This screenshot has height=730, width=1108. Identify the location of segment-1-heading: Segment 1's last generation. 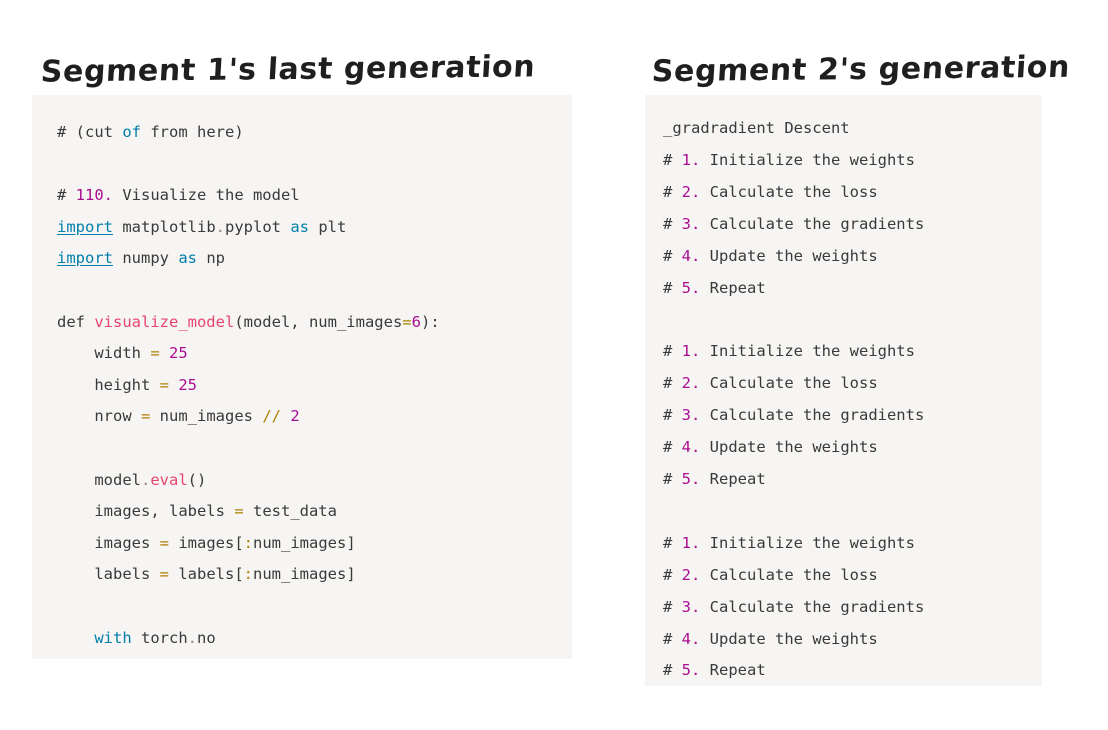
(288, 69).